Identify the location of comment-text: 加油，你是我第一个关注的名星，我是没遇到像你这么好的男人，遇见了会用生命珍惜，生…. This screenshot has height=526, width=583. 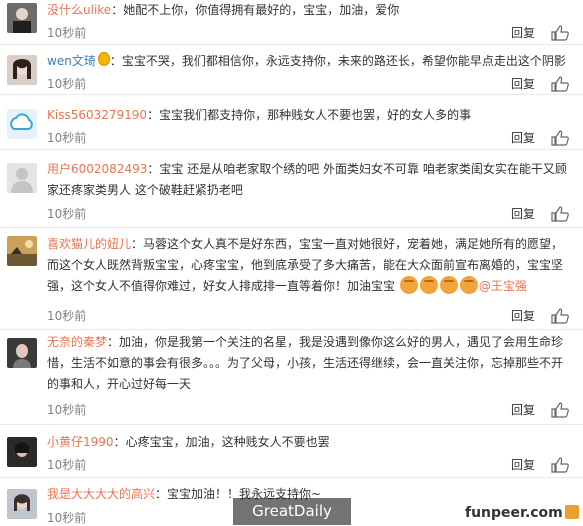
(305, 363).